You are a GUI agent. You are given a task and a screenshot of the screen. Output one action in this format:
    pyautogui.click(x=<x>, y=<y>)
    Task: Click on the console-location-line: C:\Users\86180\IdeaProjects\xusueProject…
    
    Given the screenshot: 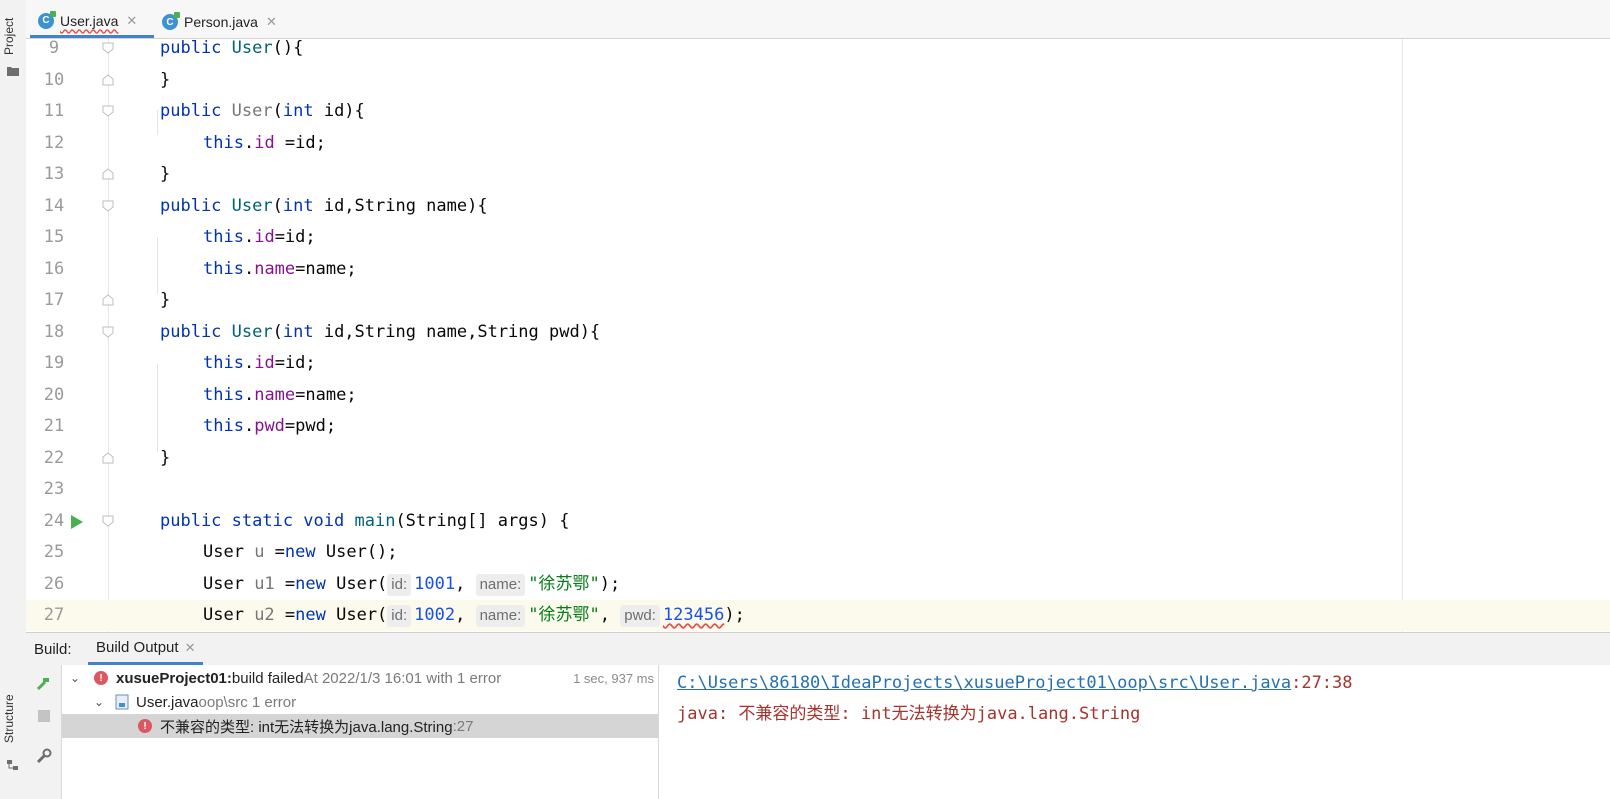 What is the action you would take?
    pyautogui.click(x=1015, y=683)
    